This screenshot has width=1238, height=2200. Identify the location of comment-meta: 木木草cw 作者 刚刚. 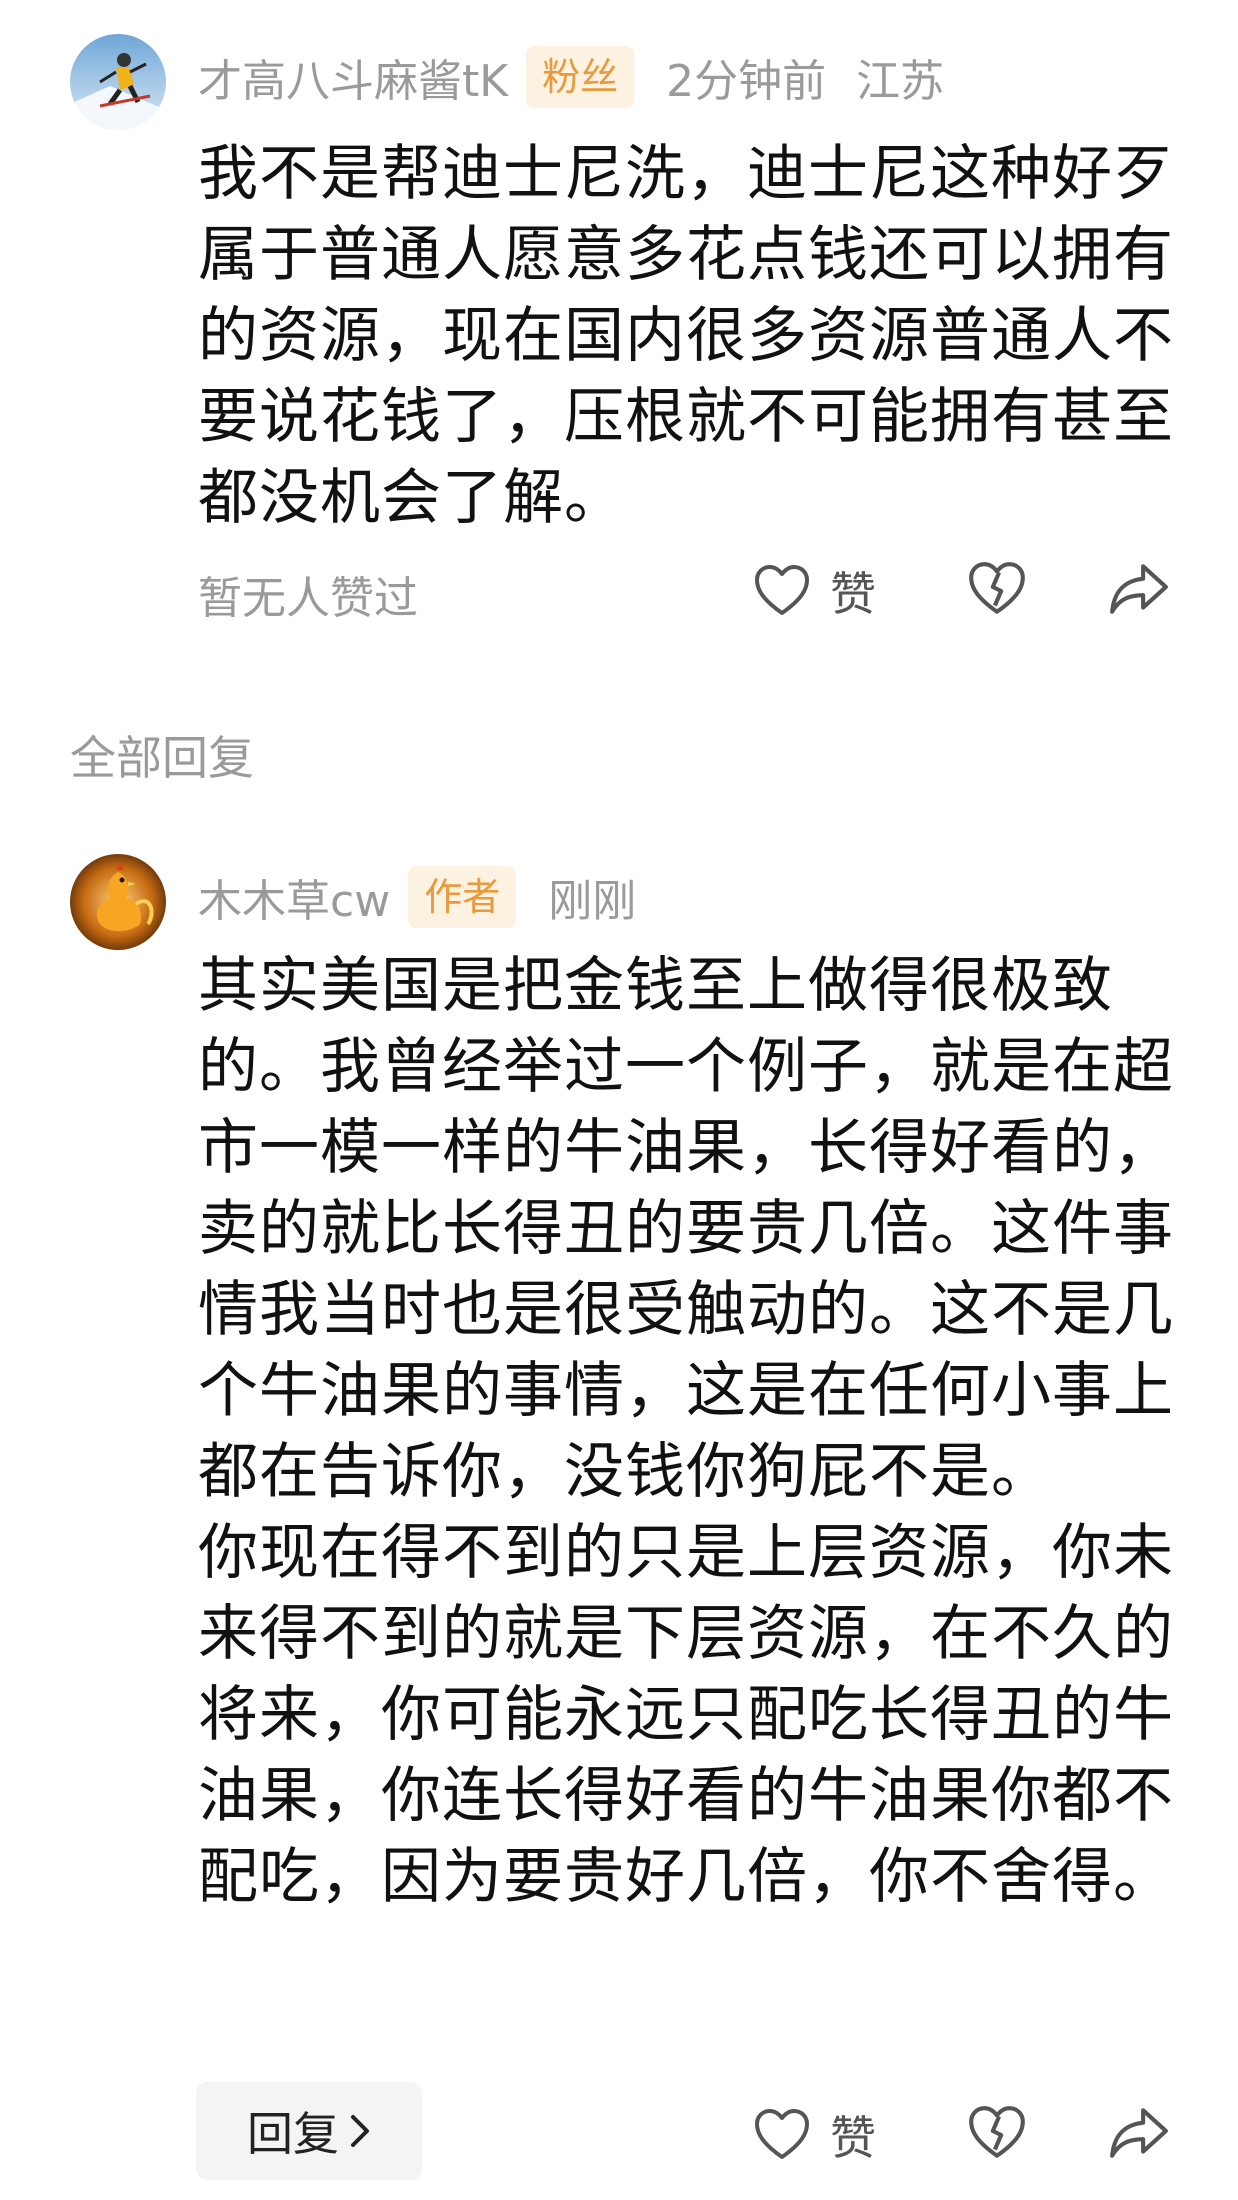
(417, 897).